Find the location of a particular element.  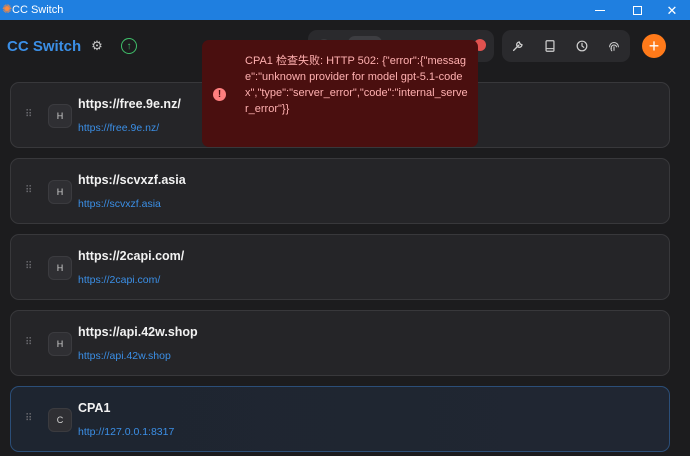

window-titlebar: ✺ CC Switch ✕ is located at coordinates (345, 10).